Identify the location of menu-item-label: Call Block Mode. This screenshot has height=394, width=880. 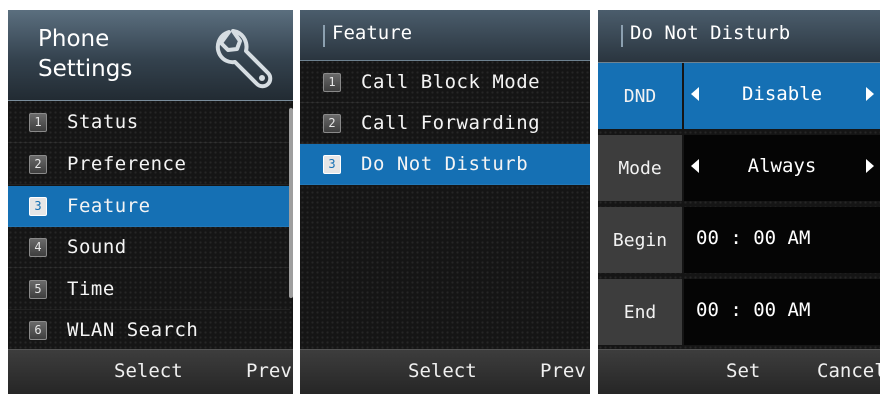
(451, 82).